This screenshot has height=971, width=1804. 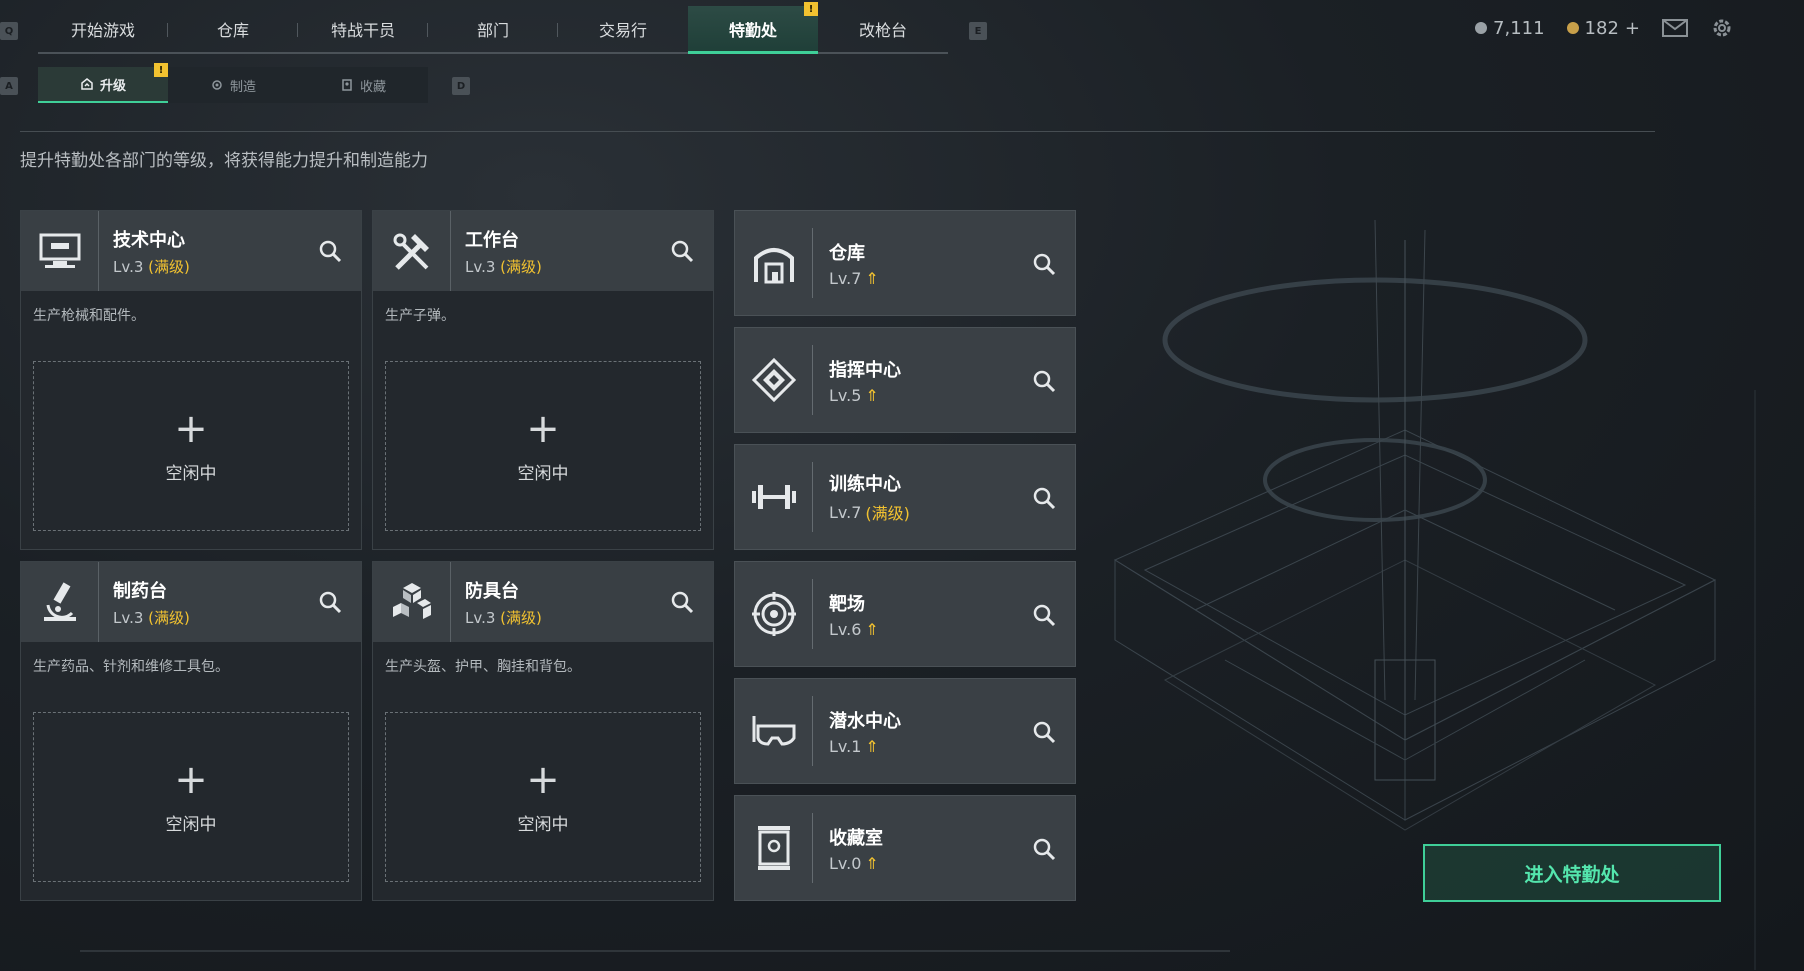 What do you see at coordinates (363, 85) in the screenshot?
I see `subtab-collection: 收藏` at bounding box center [363, 85].